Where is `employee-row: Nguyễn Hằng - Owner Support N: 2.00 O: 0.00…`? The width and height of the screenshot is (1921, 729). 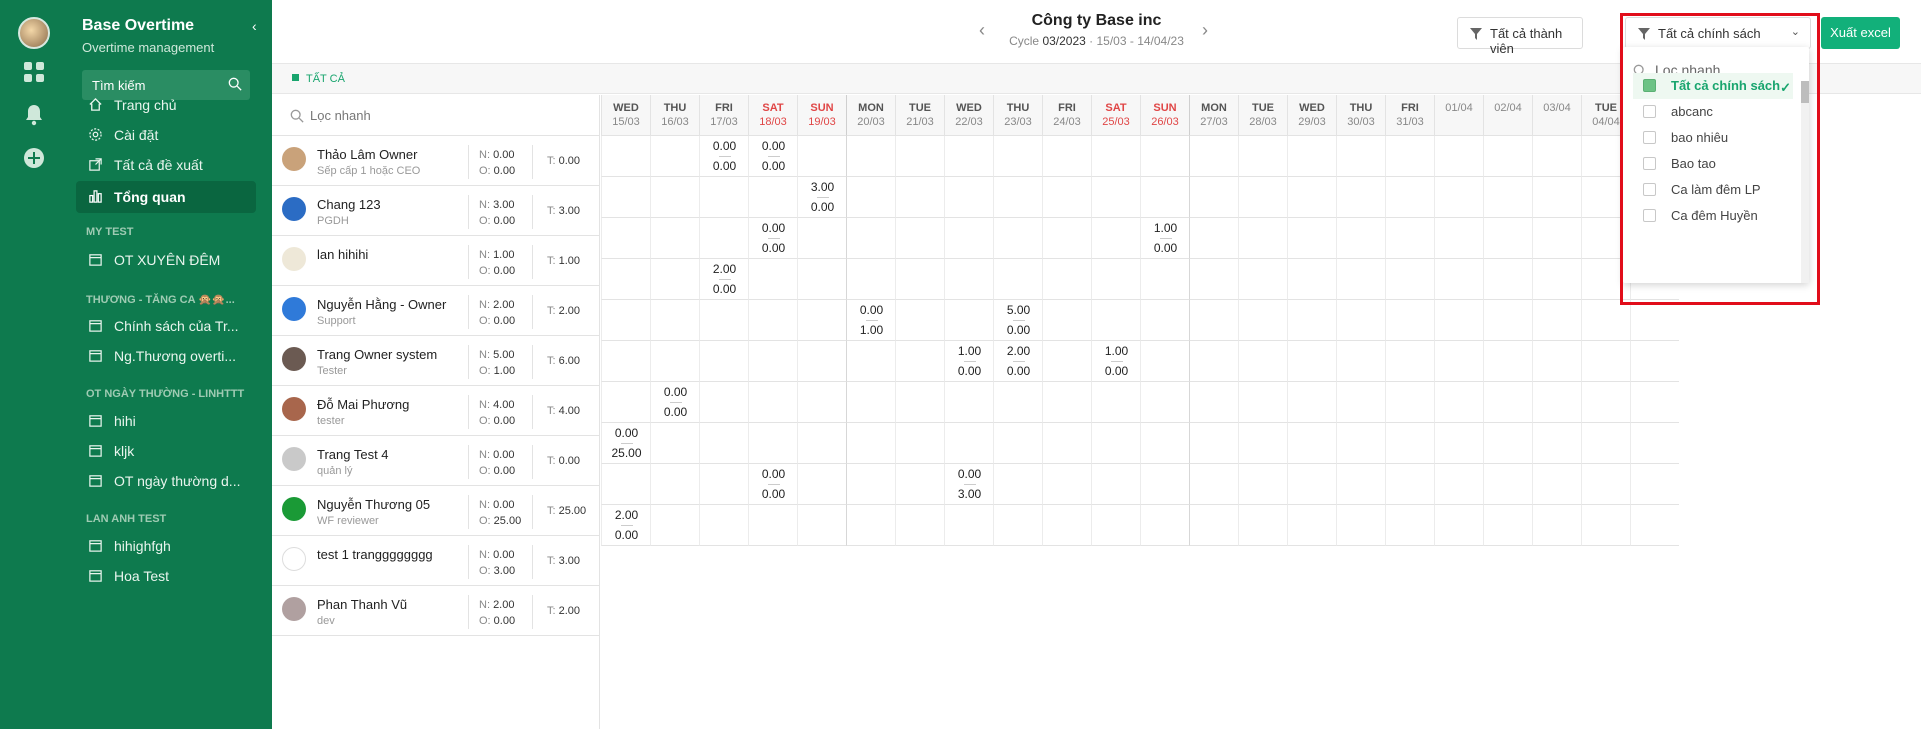 employee-row: Nguyễn Hằng - Owner Support N: 2.00 O: 0.00… is located at coordinates (435, 311).